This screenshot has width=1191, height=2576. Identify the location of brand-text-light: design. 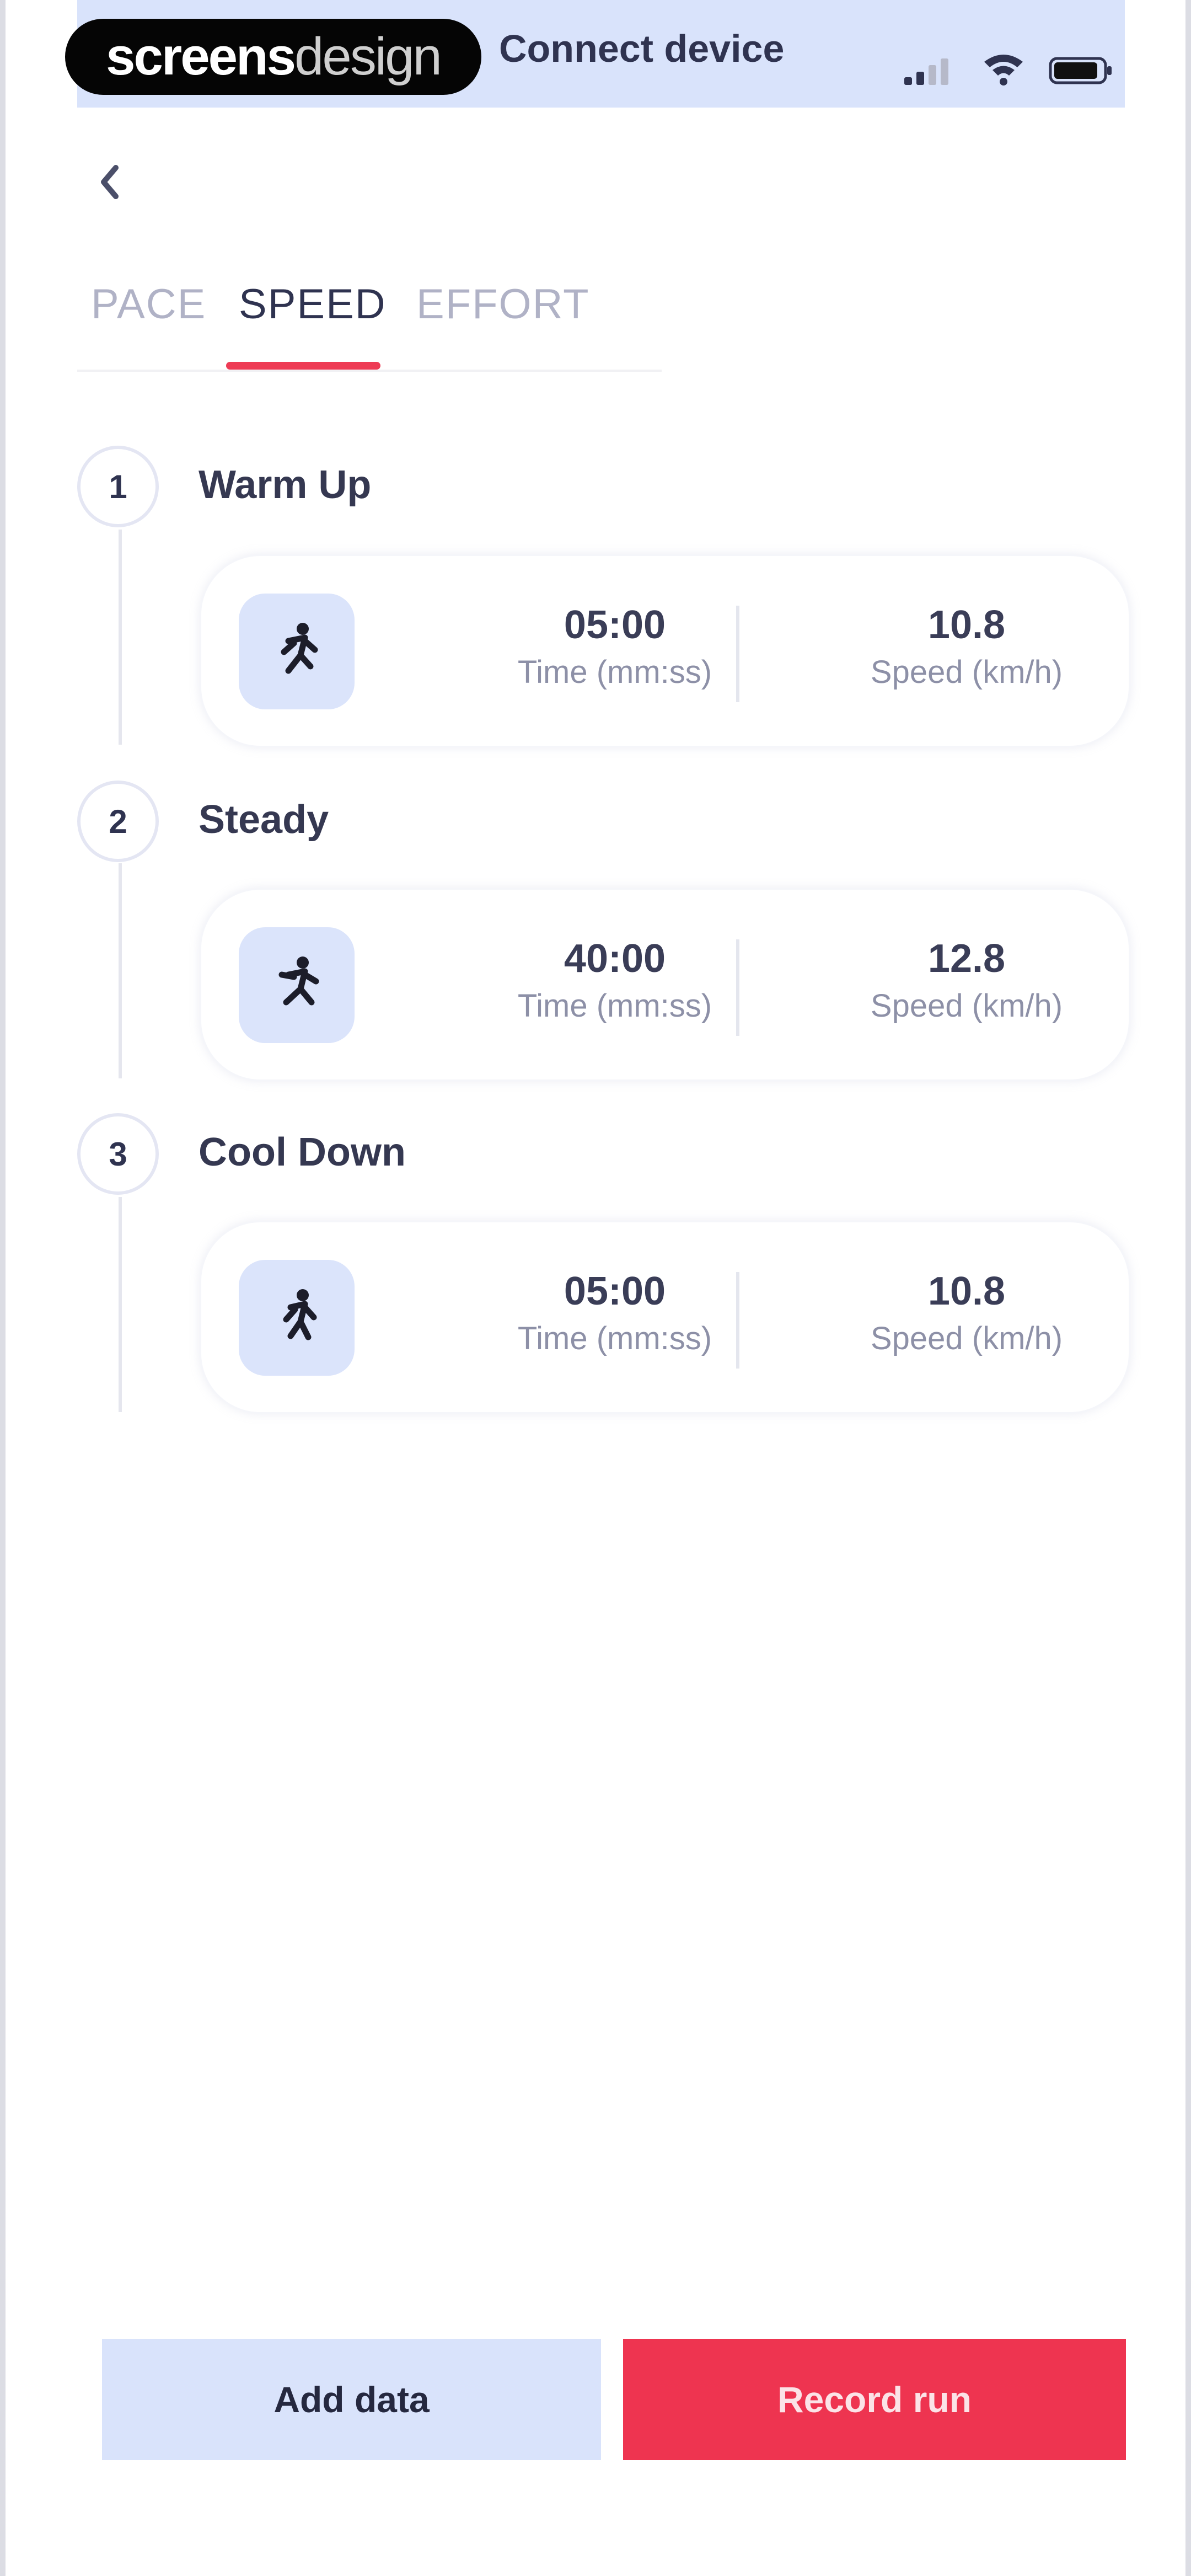
(368, 56).